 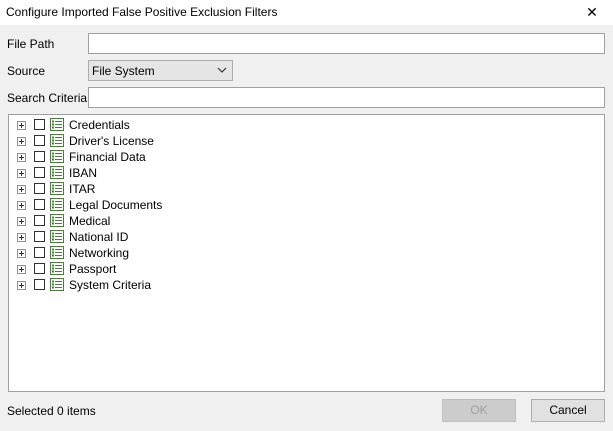 I want to click on tree-node-label: System Criteria, so click(x=110, y=285).